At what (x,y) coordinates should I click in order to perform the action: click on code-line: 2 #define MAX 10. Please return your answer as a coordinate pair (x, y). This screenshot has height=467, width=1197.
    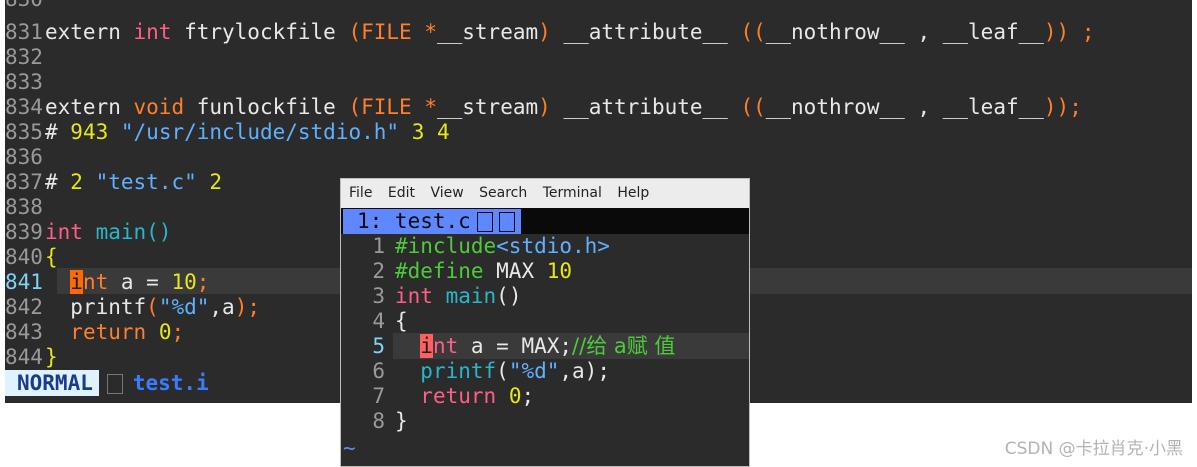
    Looking at the image, I should click on (456, 271).